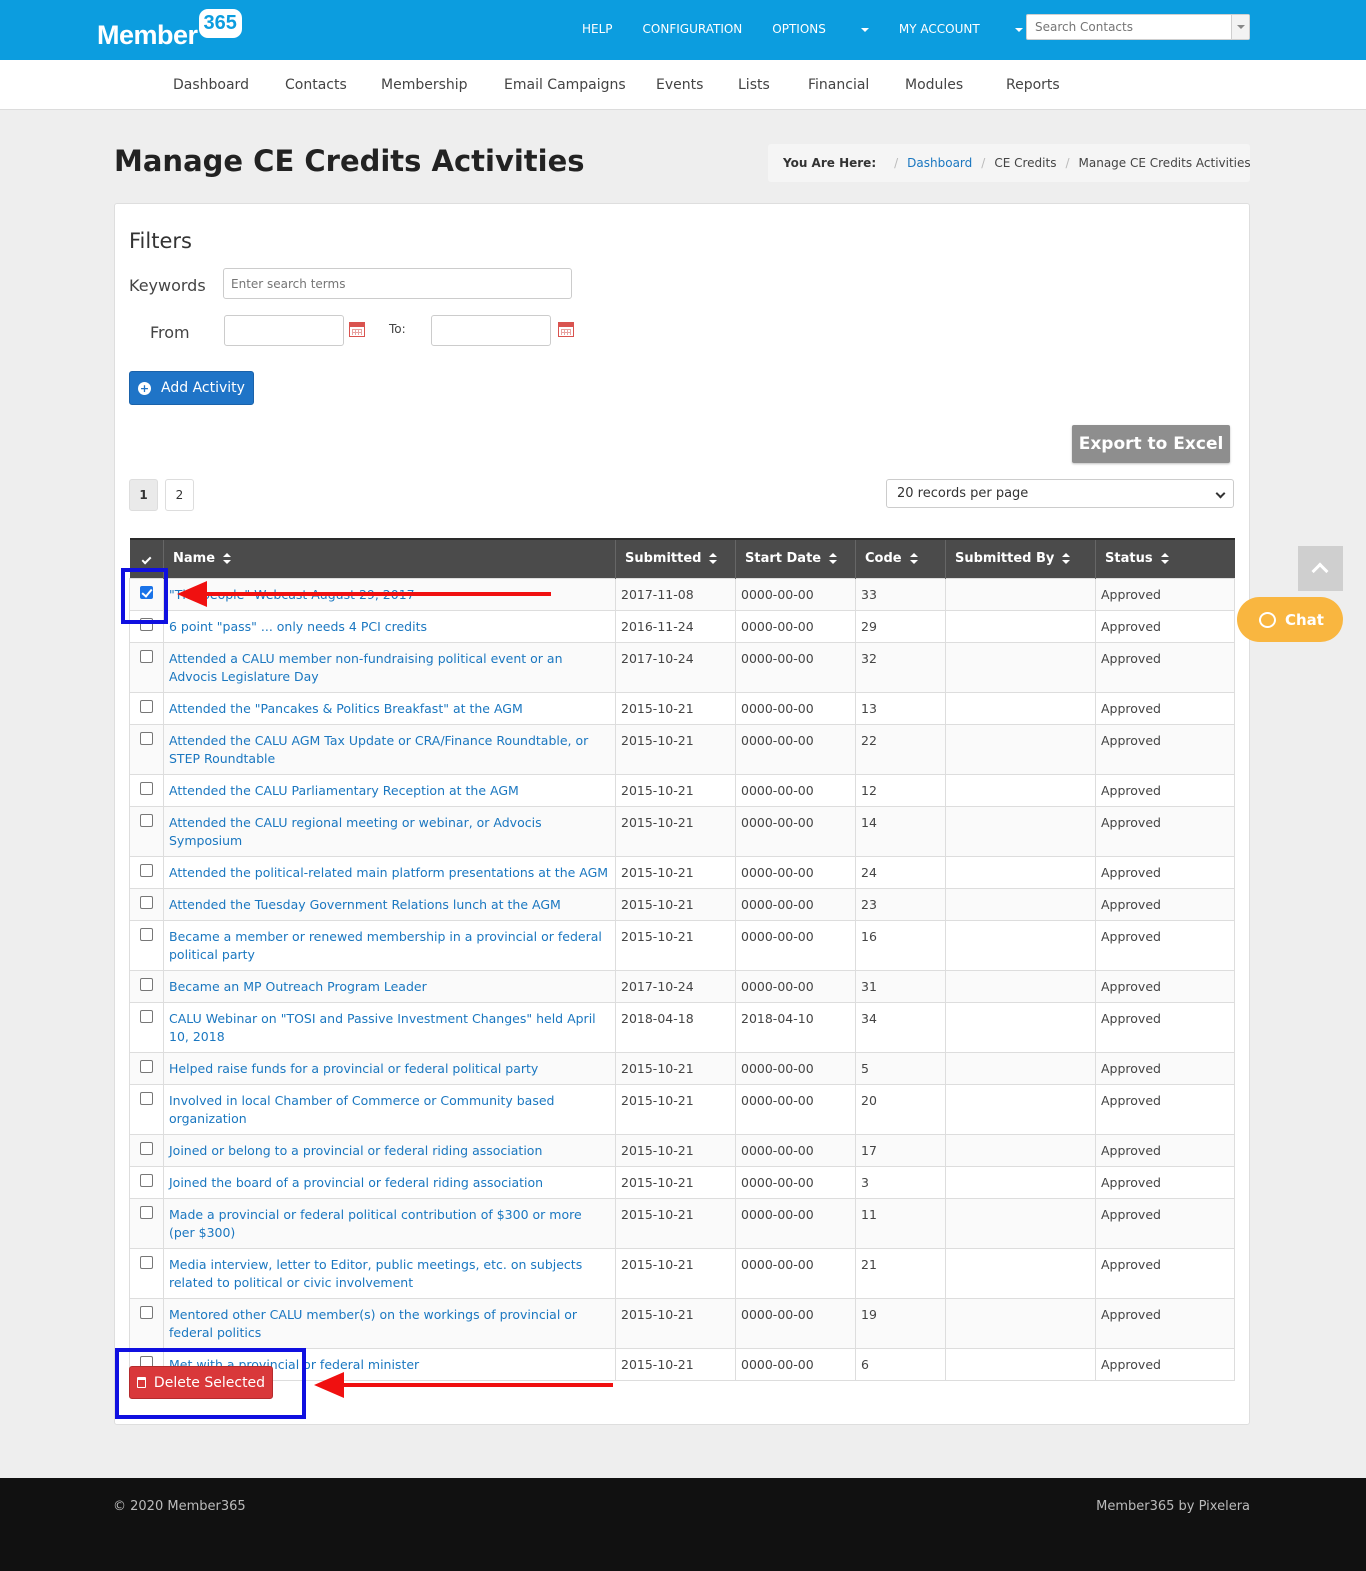 The image size is (1366, 1571). I want to click on activity-name-link: Became an MP Outreach Program Leader, so click(298, 986).